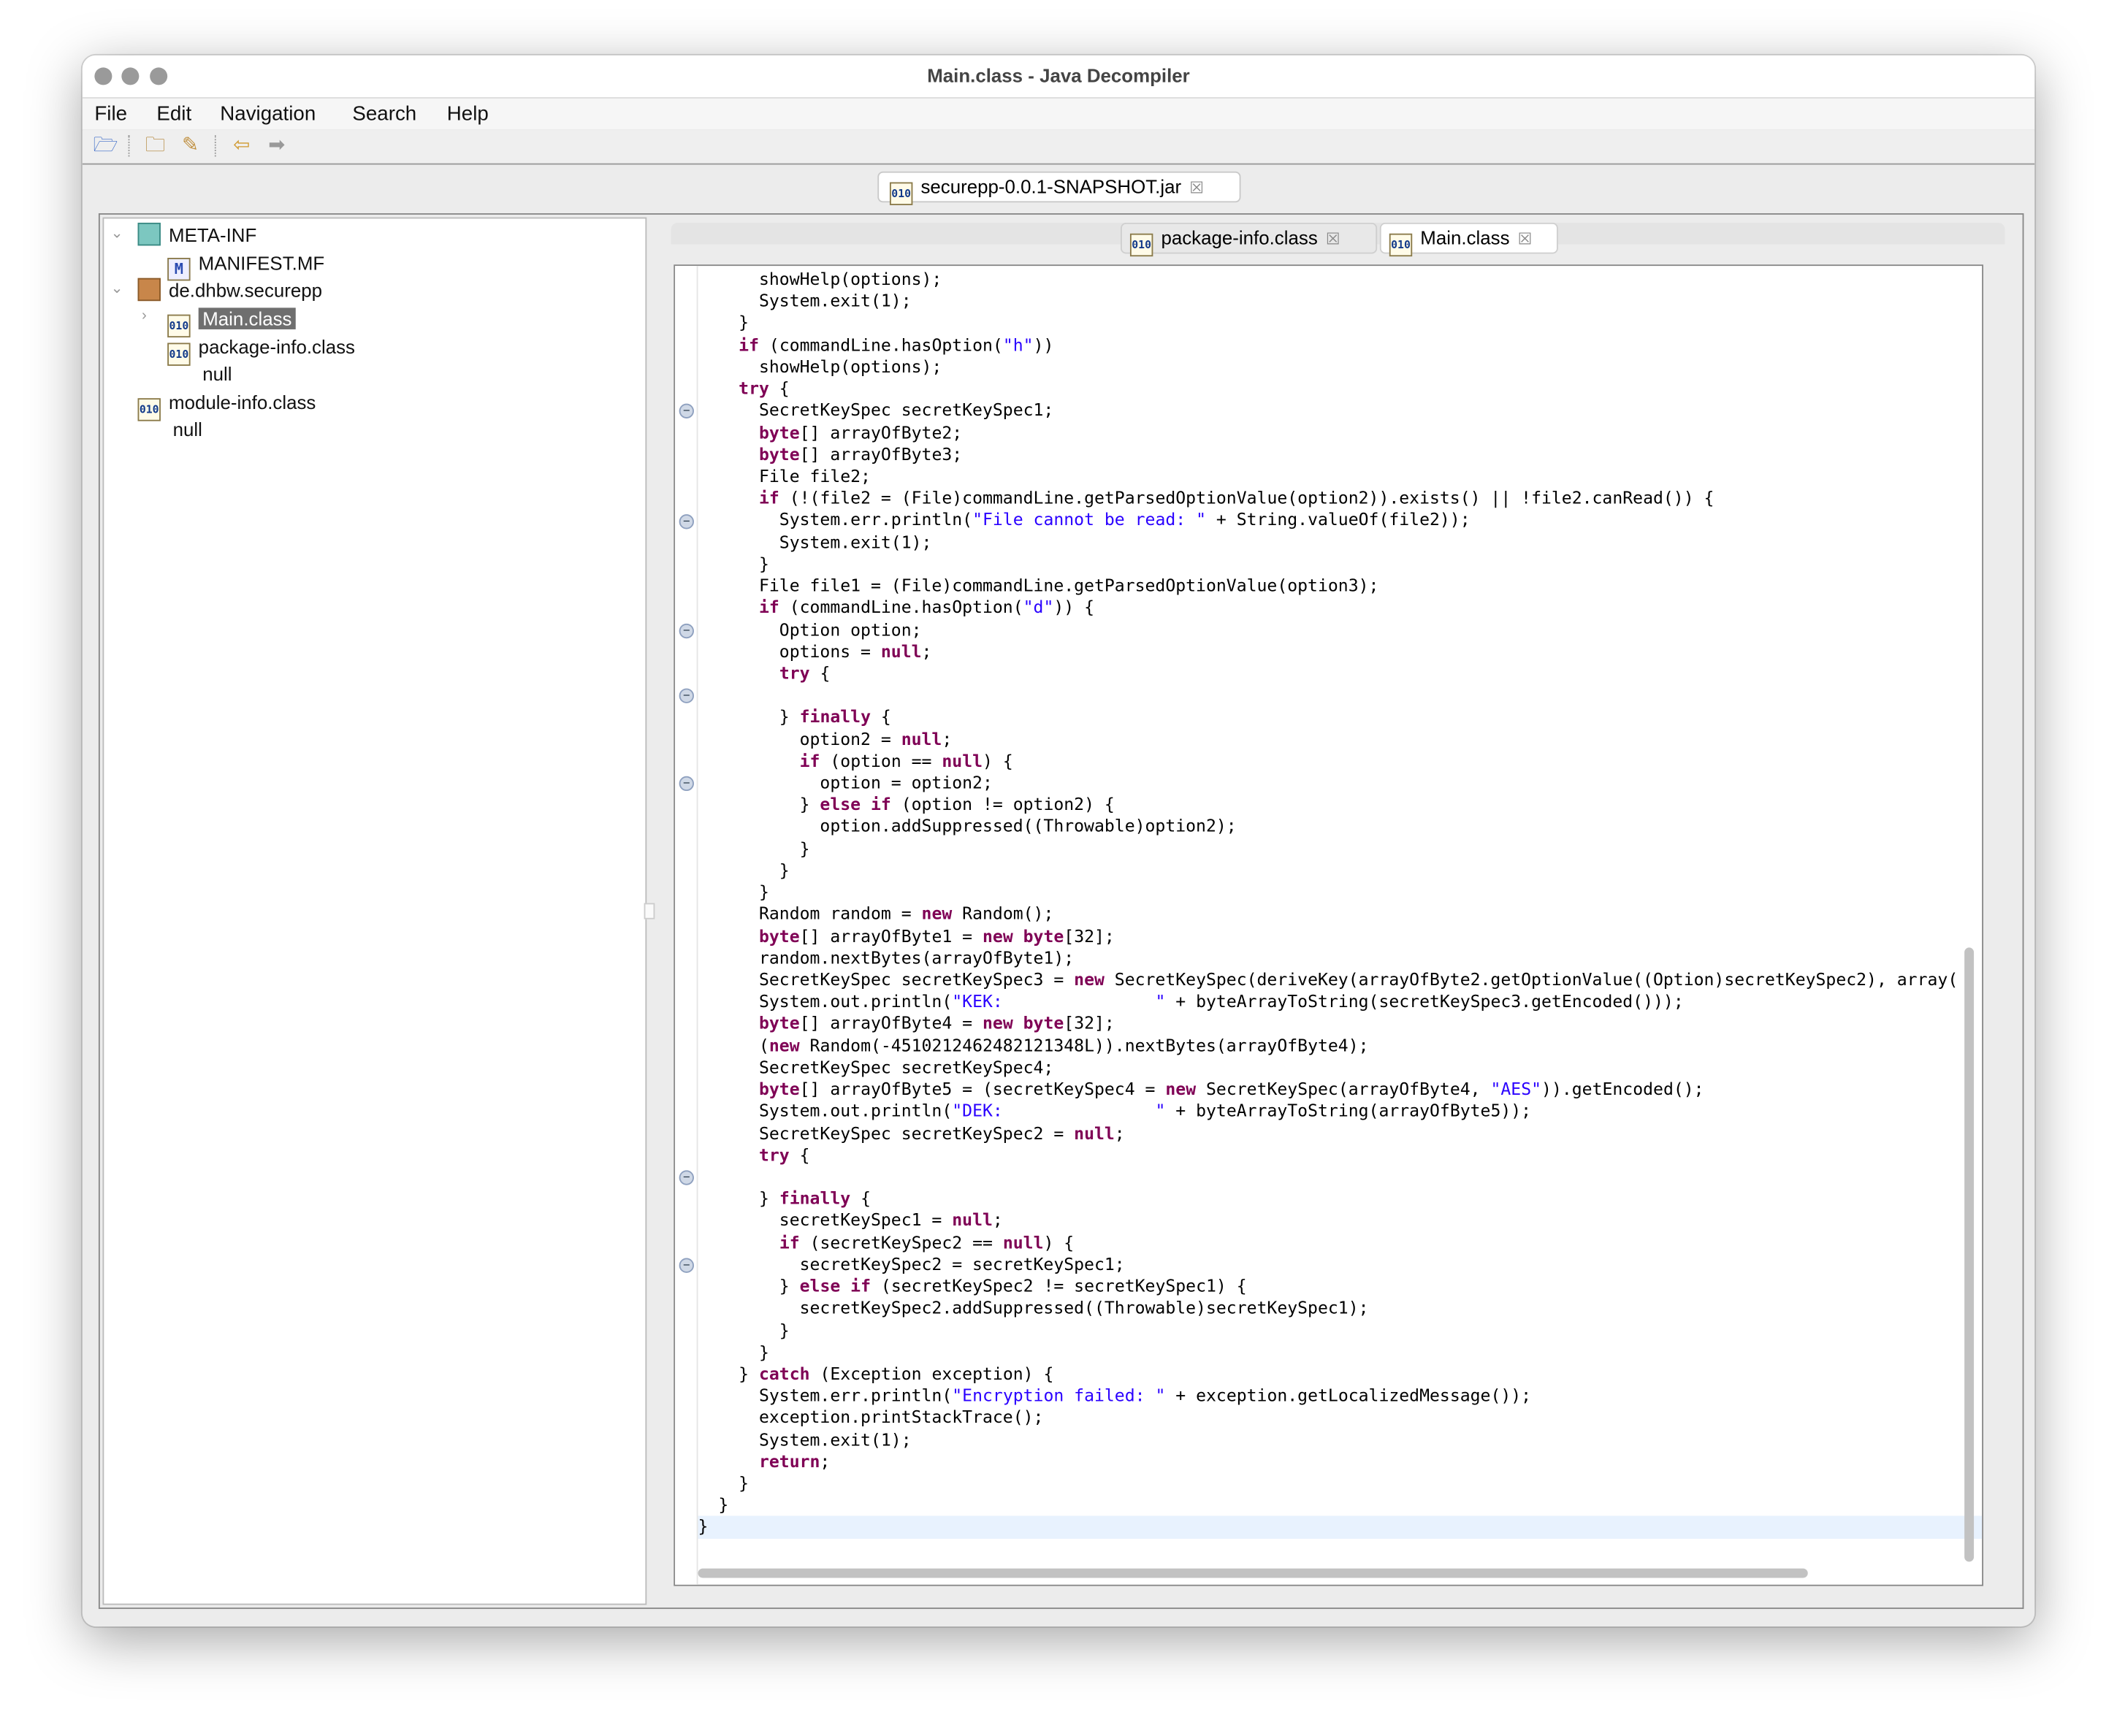  I want to click on menu-search: Search, so click(384, 113).